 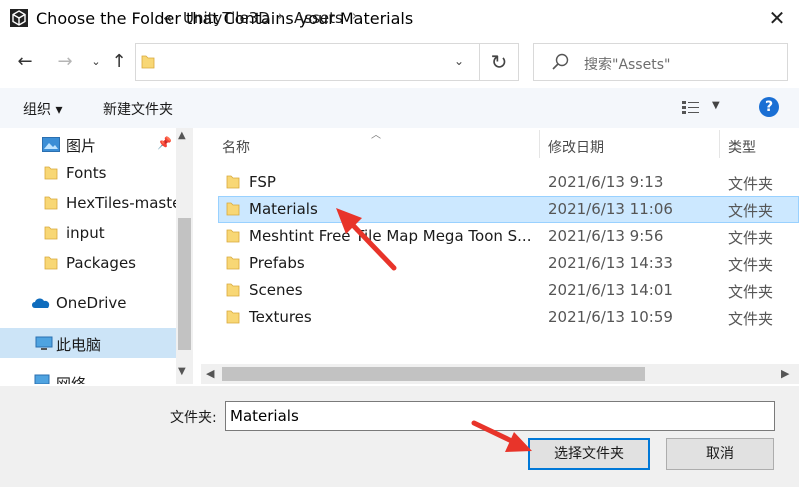 What do you see at coordinates (184, 284) in the screenshot?
I see `nav-scroll-thumb` at bounding box center [184, 284].